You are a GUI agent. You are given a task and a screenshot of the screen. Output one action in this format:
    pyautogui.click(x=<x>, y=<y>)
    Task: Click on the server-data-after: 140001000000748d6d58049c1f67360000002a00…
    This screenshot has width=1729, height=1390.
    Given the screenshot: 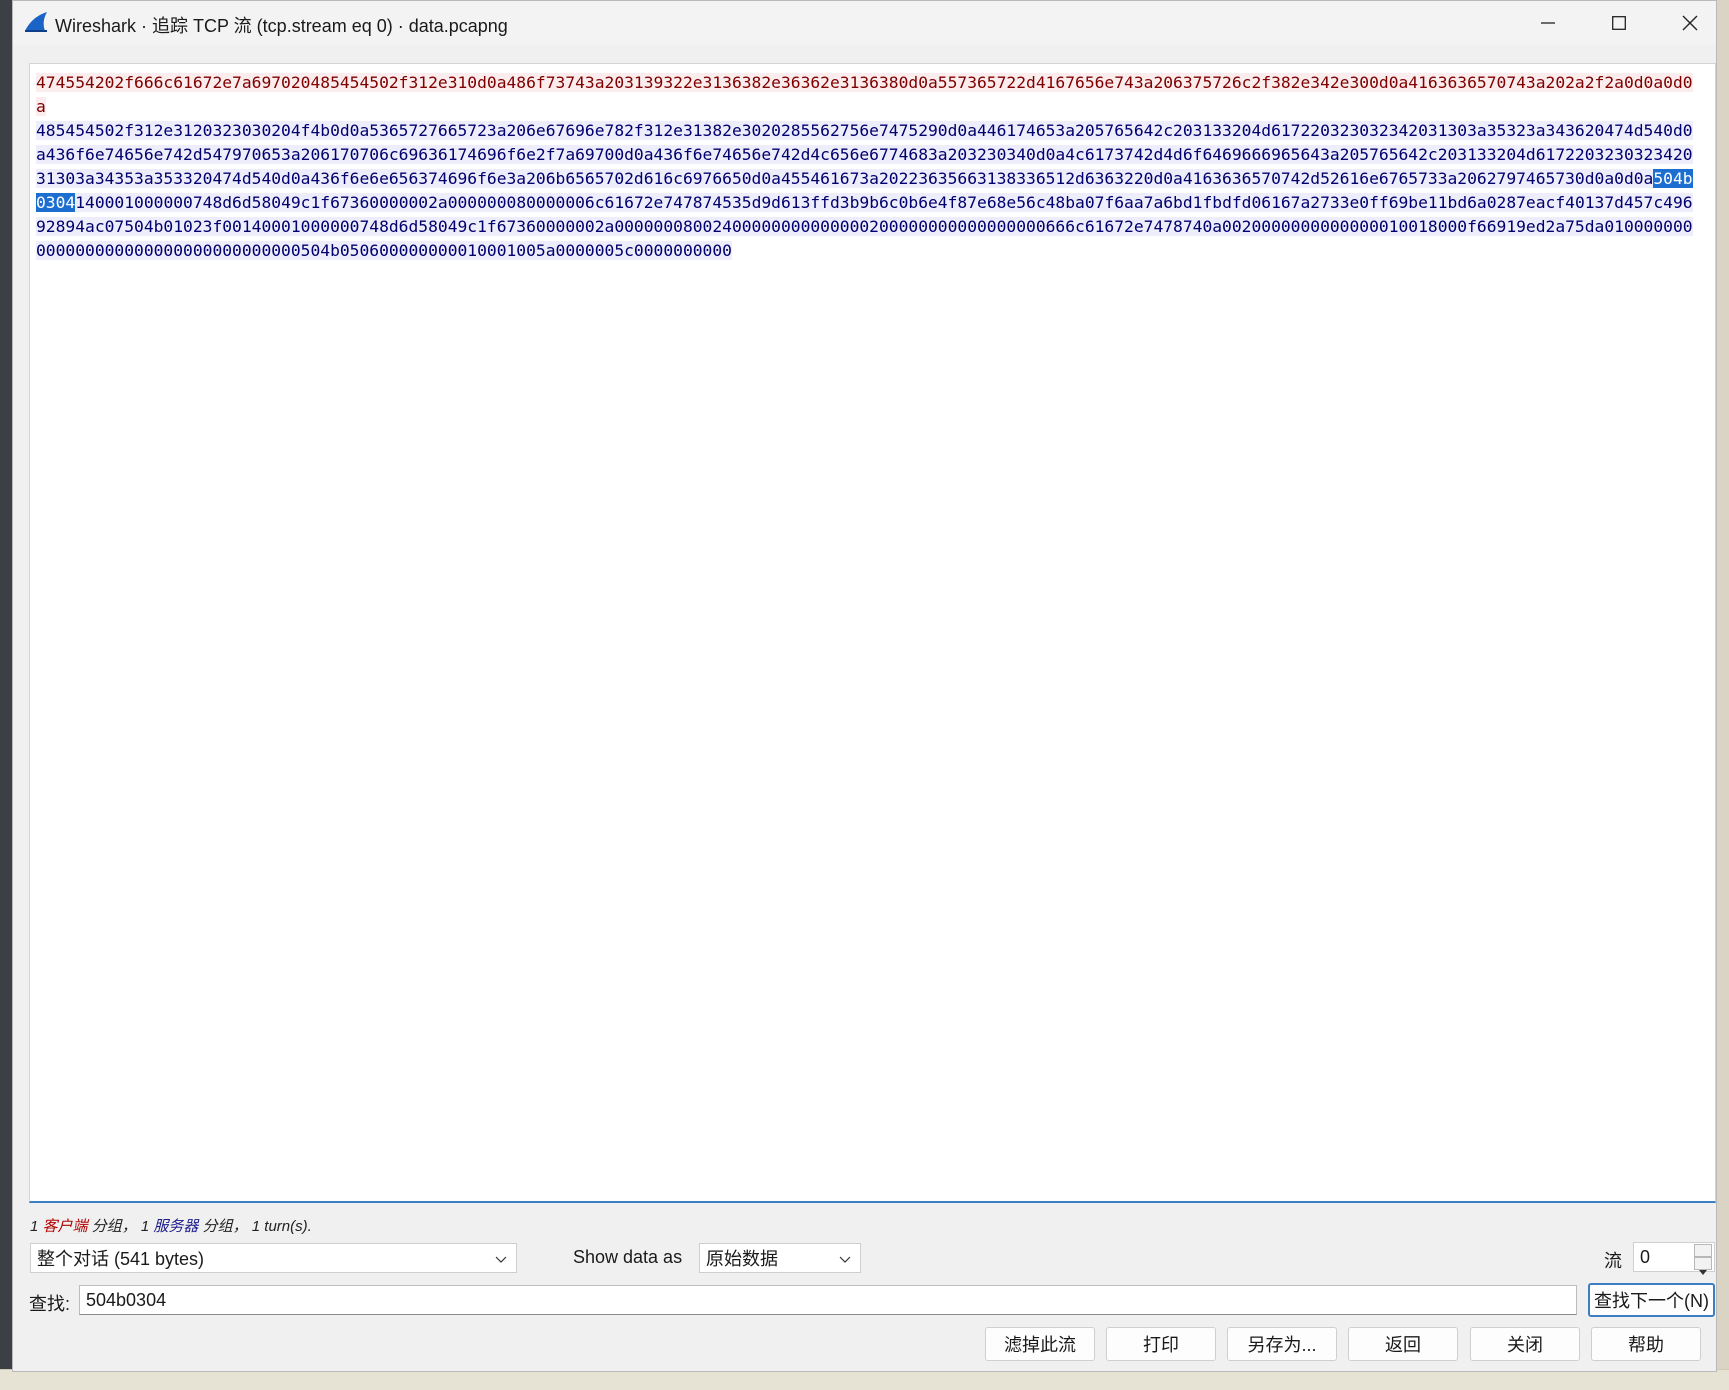 What is the action you would take?
    pyautogui.click(x=864, y=226)
    